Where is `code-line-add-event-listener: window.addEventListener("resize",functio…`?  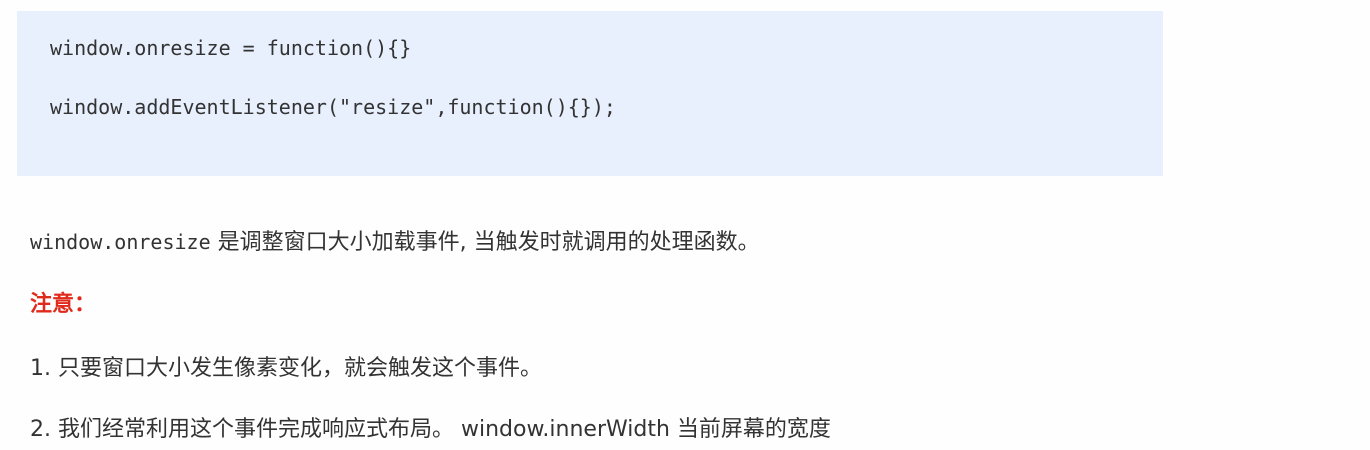 code-line-add-event-listener: window.addEventListener("resize",functio… is located at coordinates (333, 107).